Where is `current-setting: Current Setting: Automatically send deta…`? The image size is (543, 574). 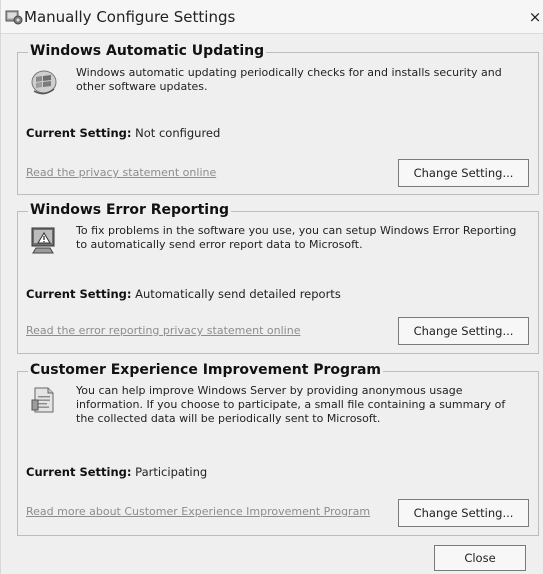 current-setting: Current Setting: Automatically send deta… is located at coordinates (183, 294).